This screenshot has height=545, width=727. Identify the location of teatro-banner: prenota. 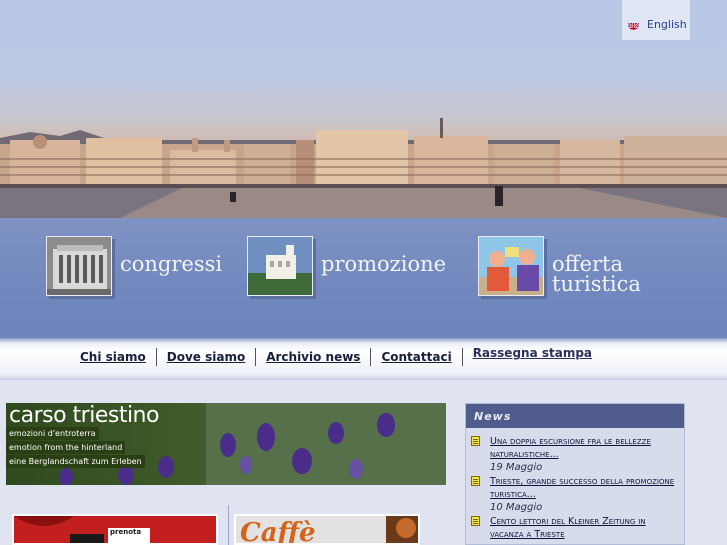
(115, 529).